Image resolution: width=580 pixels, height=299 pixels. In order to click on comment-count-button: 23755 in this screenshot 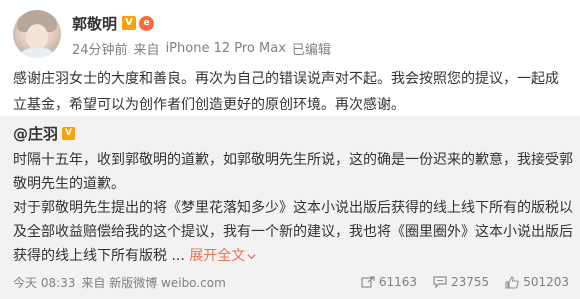, I will do `click(461, 282)`.